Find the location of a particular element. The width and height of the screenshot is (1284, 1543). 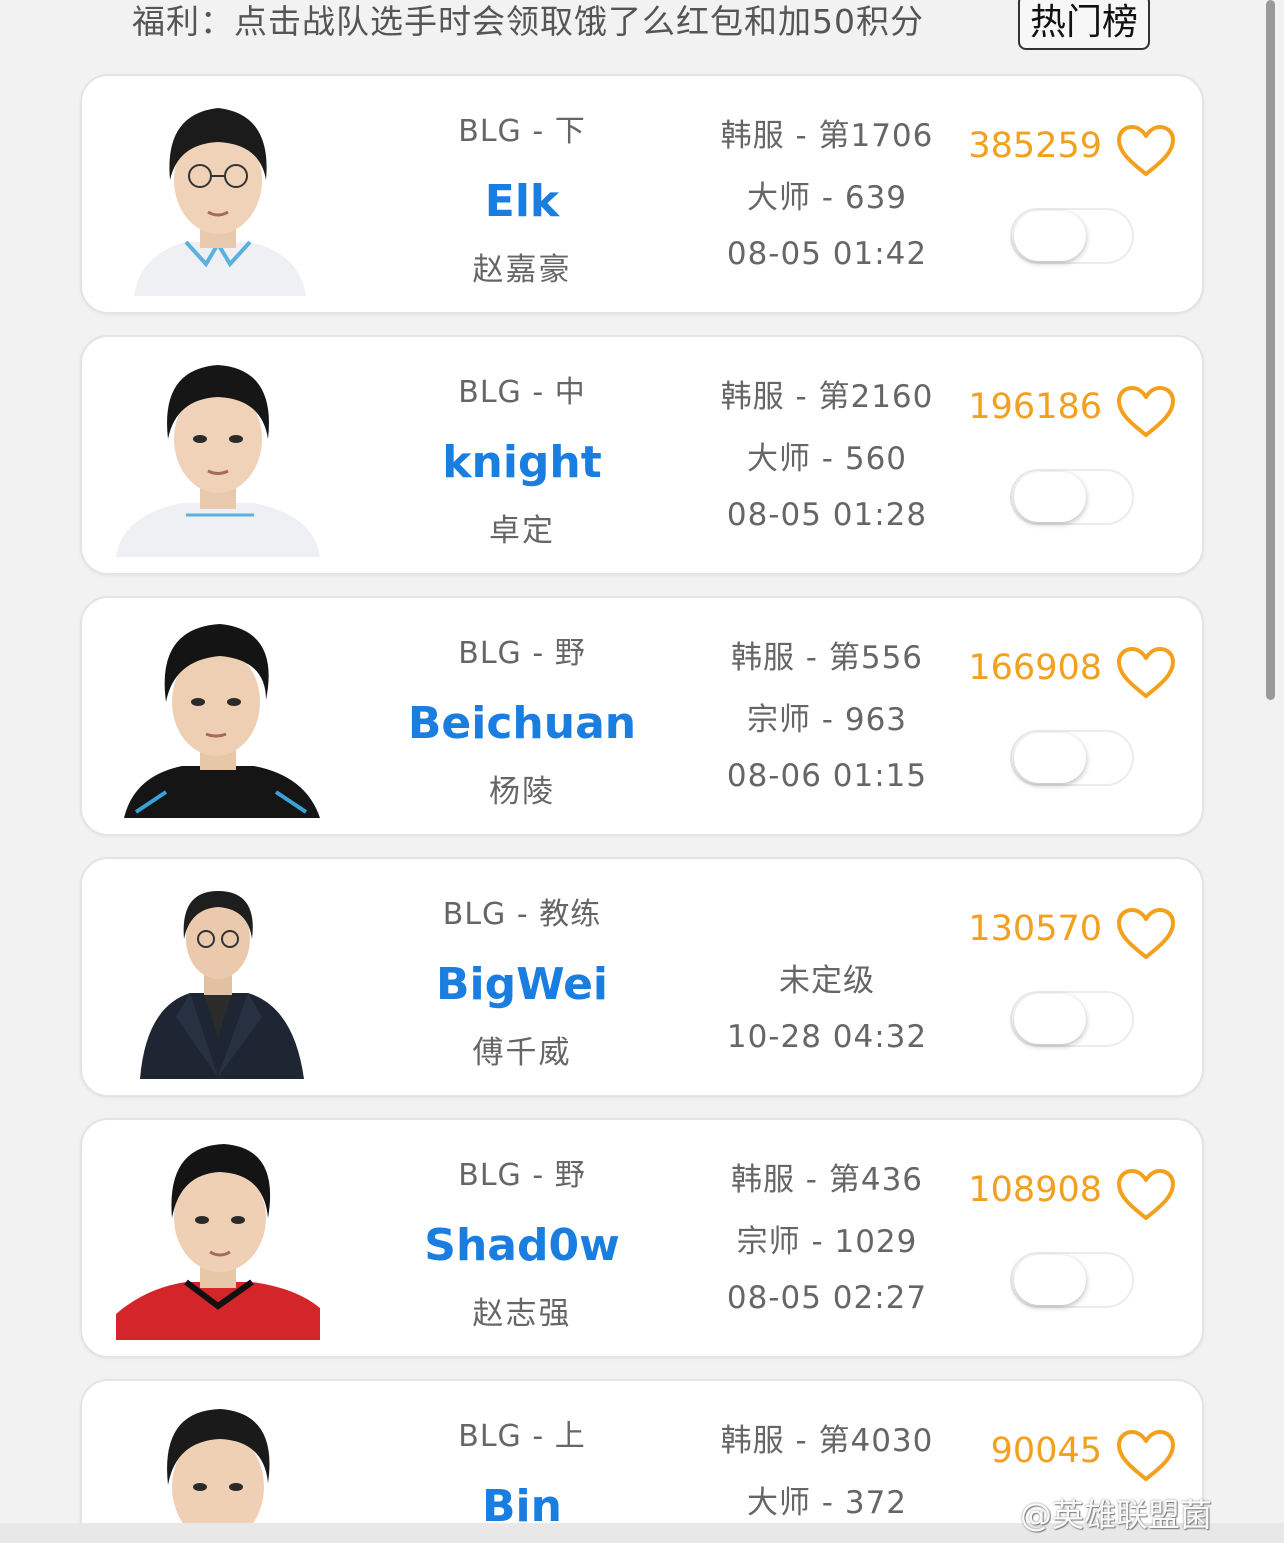

team-position: BLG - 教练 is located at coordinates (522, 914).